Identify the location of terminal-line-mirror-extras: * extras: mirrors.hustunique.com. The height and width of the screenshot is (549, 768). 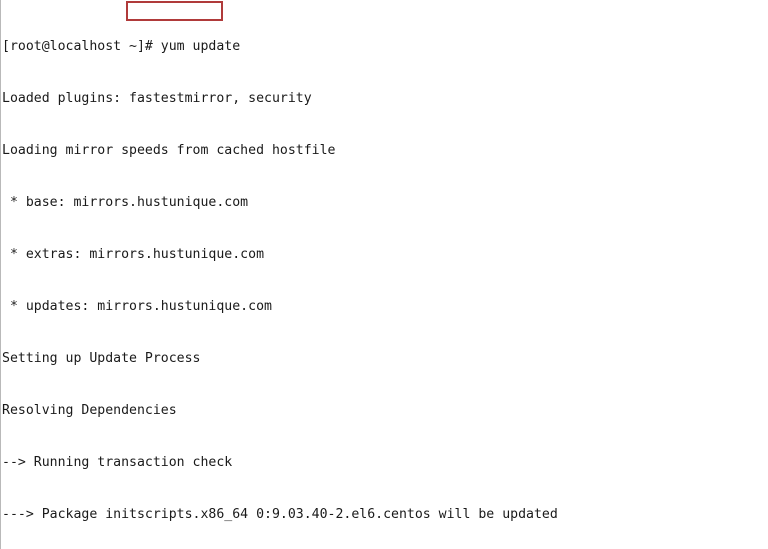
(133, 254).